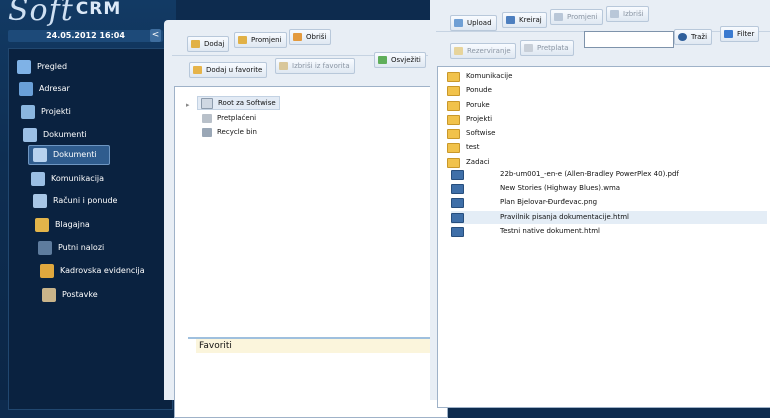 The width and height of the screenshot is (770, 418). What do you see at coordinates (481, 133) in the screenshot?
I see `file-name: Softwise` at bounding box center [481, 133].